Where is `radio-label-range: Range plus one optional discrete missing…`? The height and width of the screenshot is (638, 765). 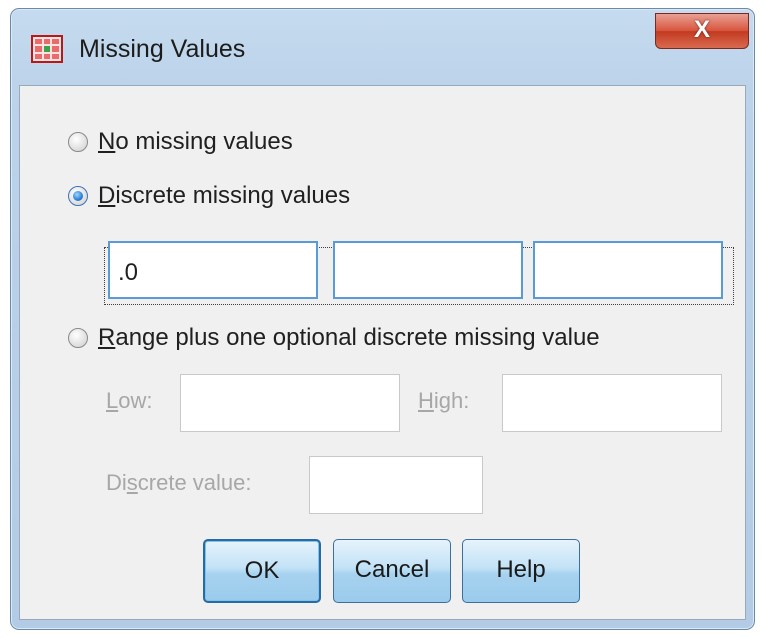
radio-label-range: Range plus one optional discrete missing… is located at coordinates (349, 337).